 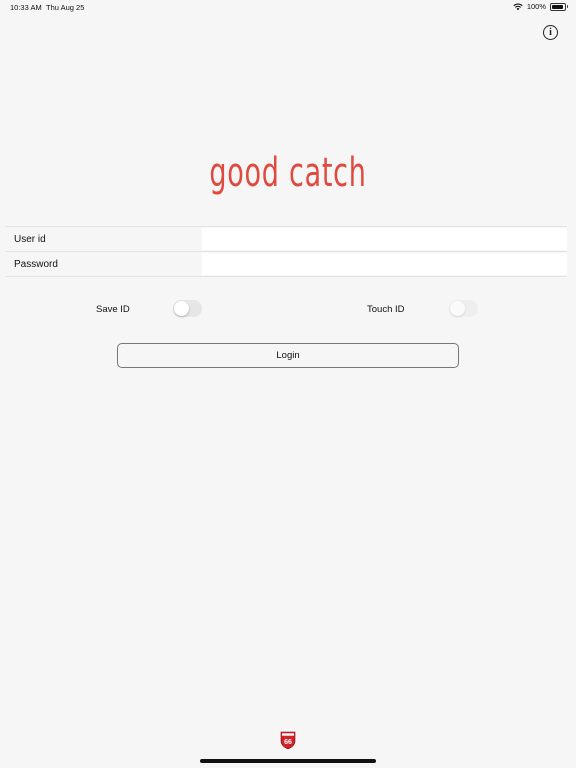 I want to click on password-input, so click(x=384, y=264).